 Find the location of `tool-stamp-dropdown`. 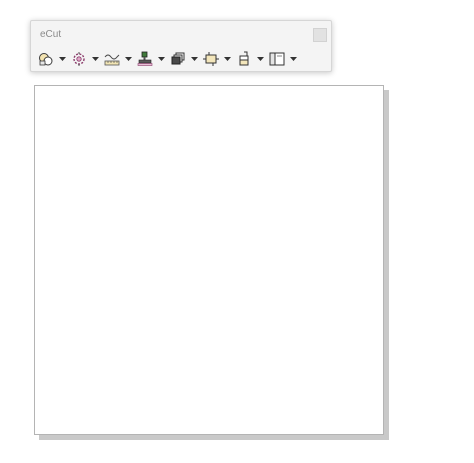

tool-stamp-dropdown is located at coordinates (161, 59).